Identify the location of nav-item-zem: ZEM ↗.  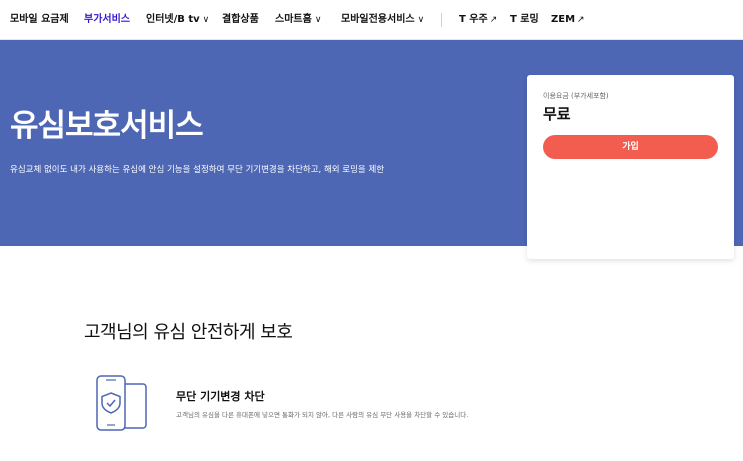
(568, 20).